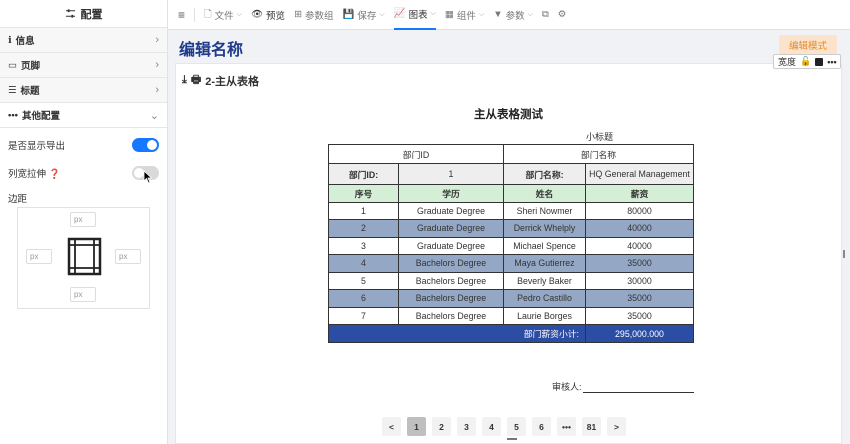 The height and width of the screenshot is (444, 850). What do you see at coordinates (145, 145) in the screenshot?
I see `show-export-toggle` at bounding box center [145, 145].